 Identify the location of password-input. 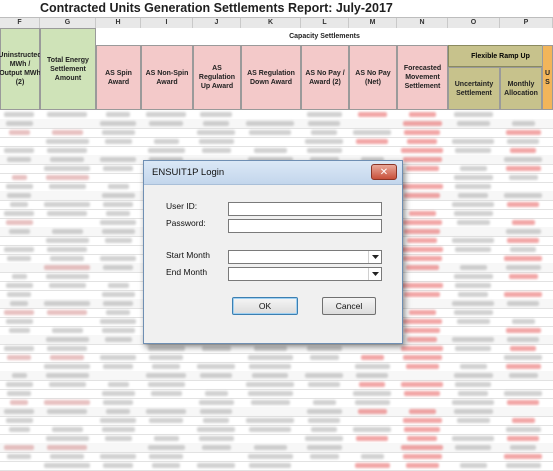
(305, 226).